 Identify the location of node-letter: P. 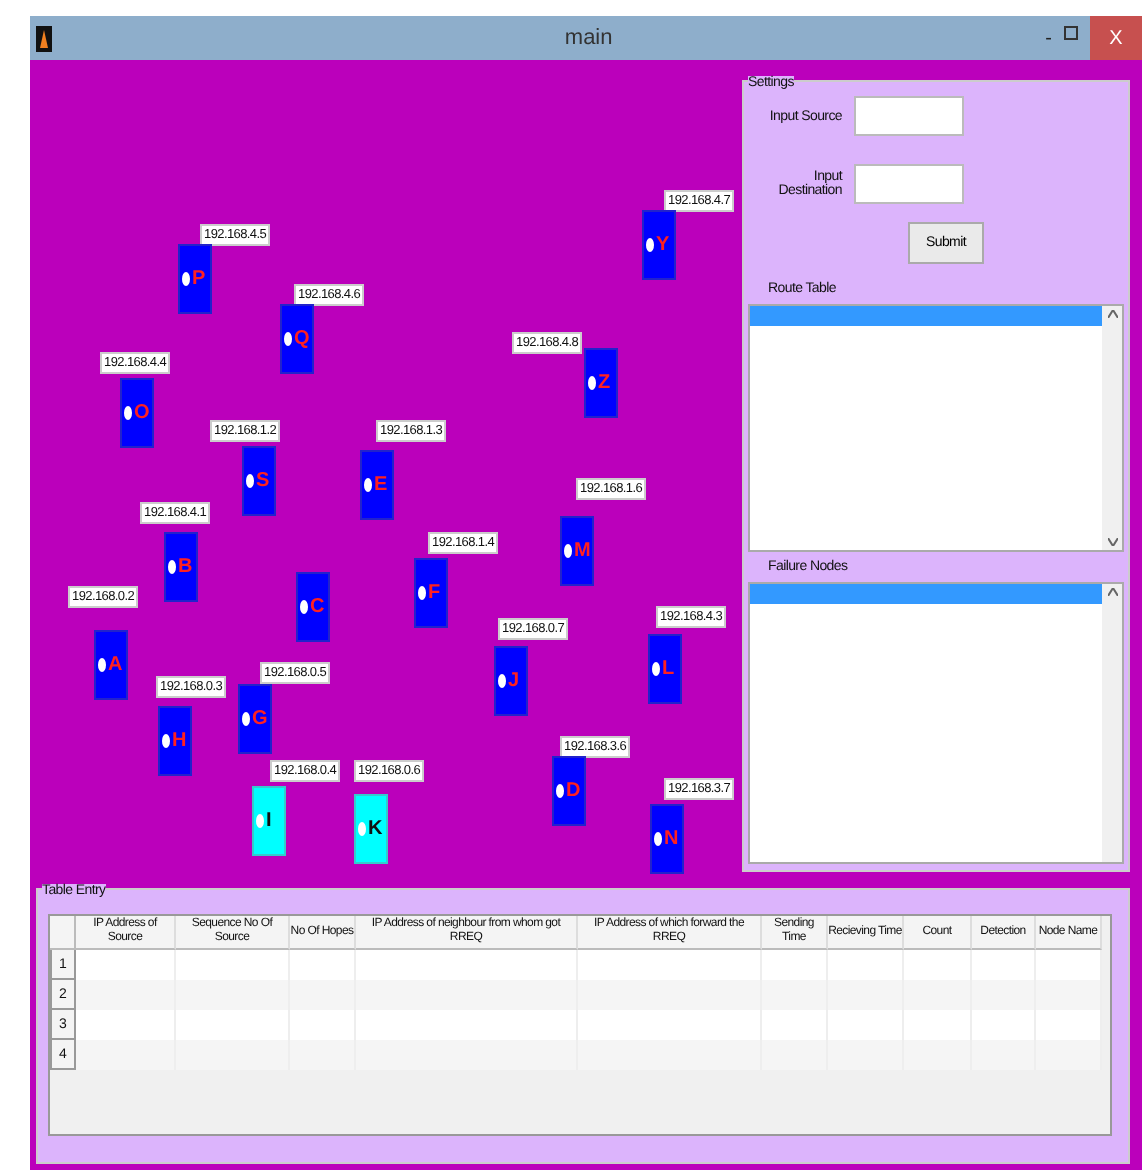
(199, 279).